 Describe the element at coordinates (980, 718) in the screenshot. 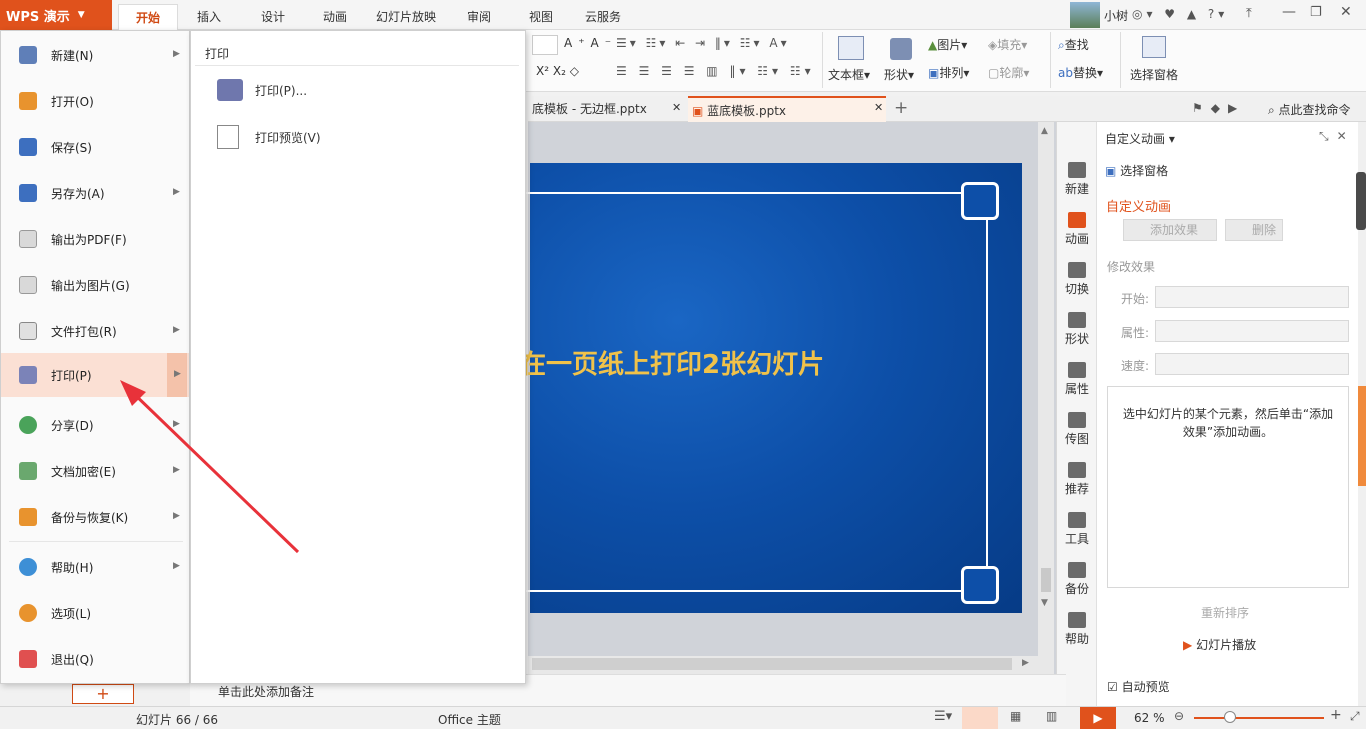

I see `normal-view-button` at that location.